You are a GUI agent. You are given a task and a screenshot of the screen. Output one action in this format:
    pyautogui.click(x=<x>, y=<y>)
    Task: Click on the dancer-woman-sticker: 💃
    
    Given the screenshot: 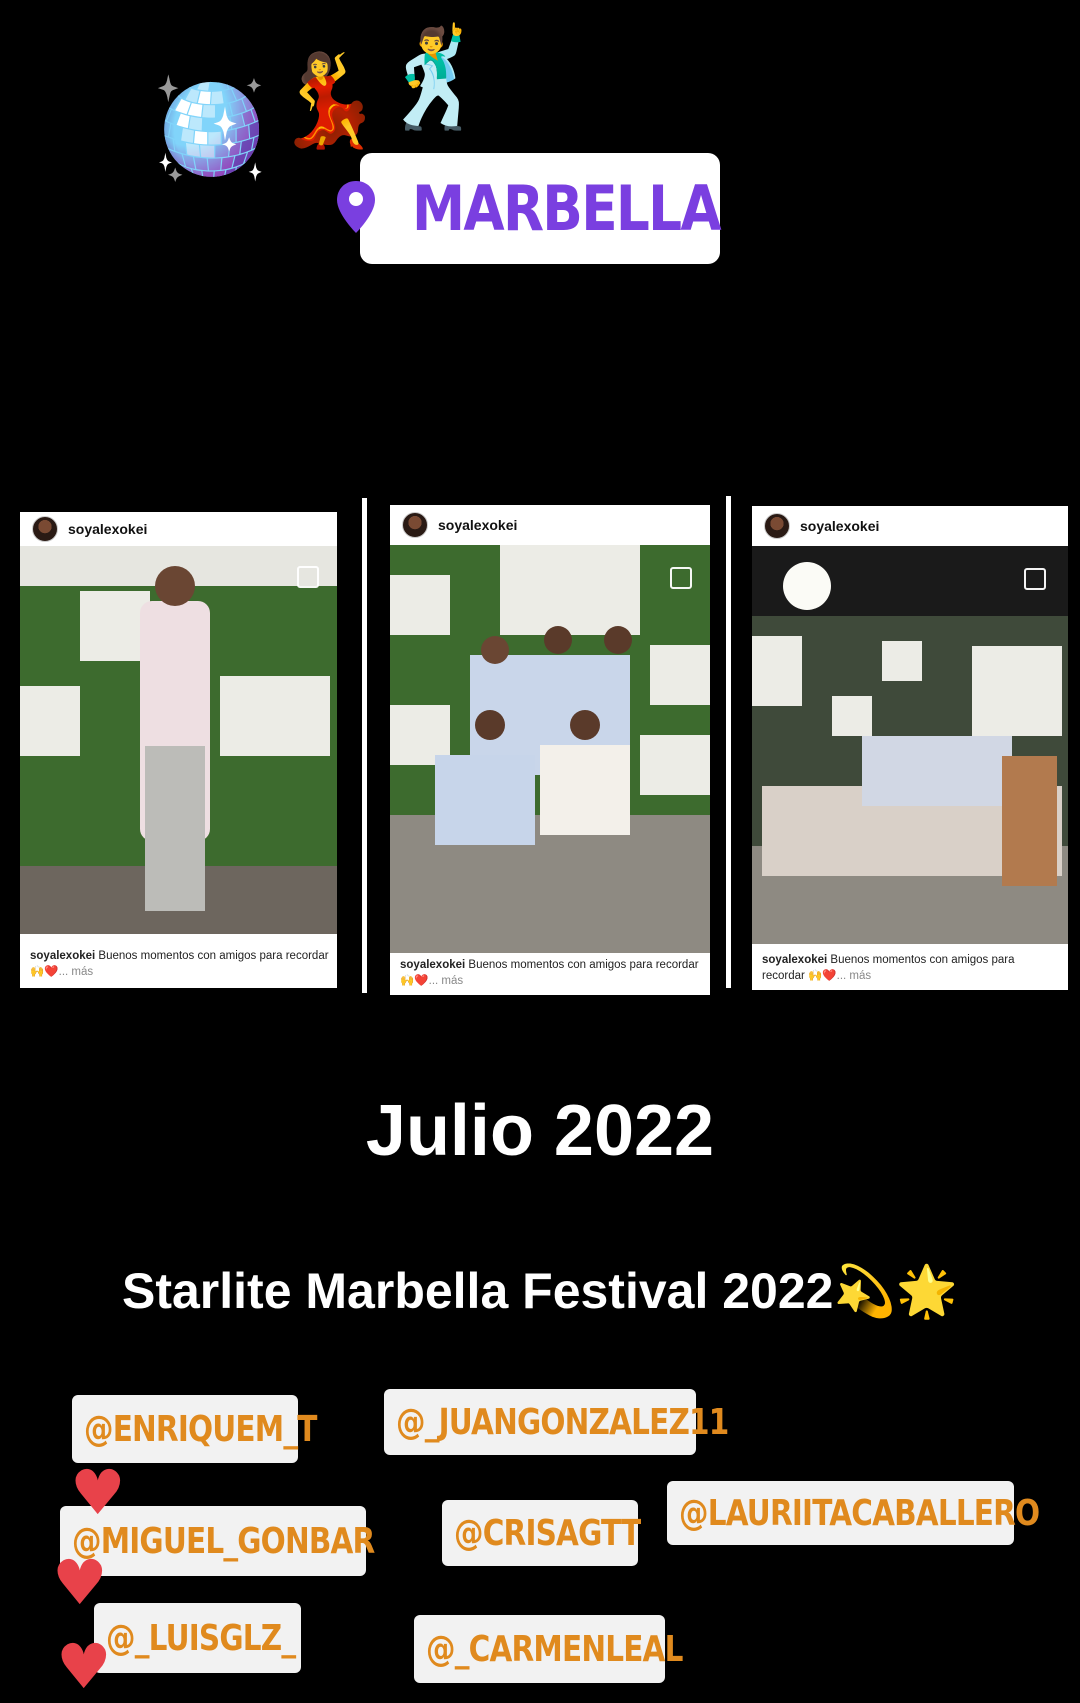 What is the action you would take?
    pyautogui.click(x=328, y=100)
    